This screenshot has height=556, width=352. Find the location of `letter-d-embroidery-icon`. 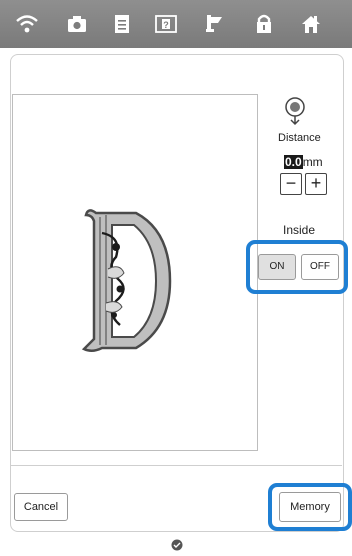

letter-d-embroidery-icon is located at coordinates (126, 280).